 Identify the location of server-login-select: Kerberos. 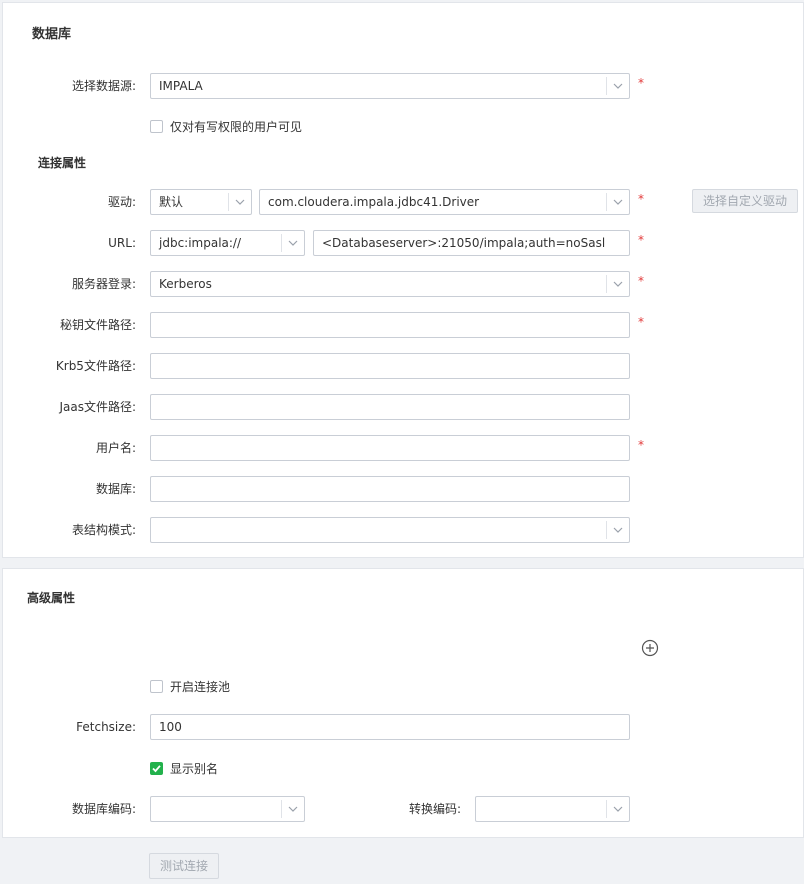
(390, 284).